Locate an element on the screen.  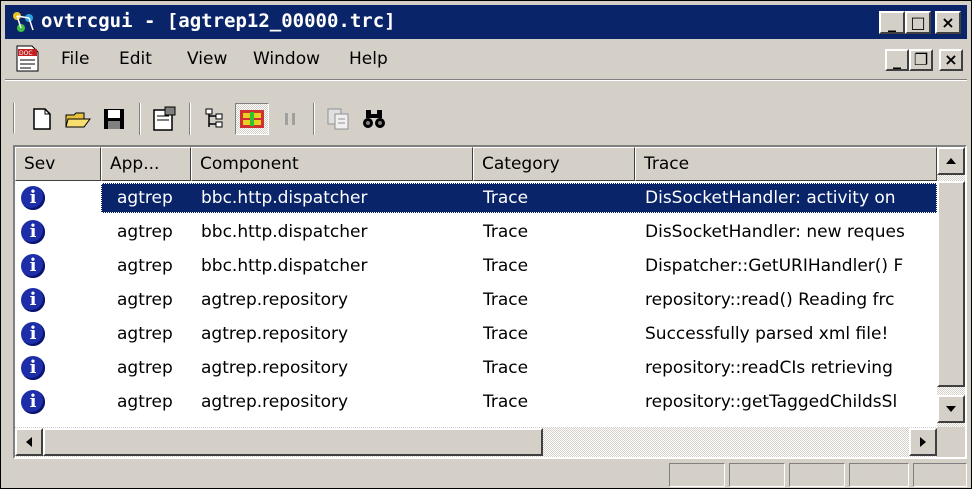
child-restore-button: ❐ is located at coordinates (921, 60).